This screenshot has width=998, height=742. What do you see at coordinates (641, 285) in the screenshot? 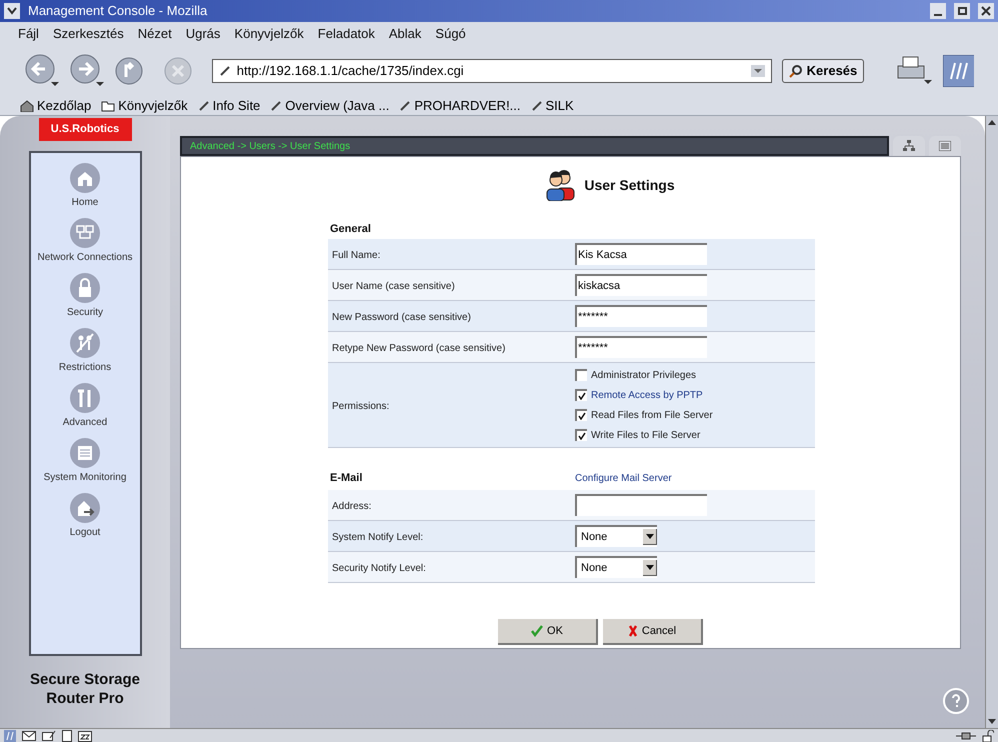
I see `input-field: kiskacsa` at bounding box center [641, 285].